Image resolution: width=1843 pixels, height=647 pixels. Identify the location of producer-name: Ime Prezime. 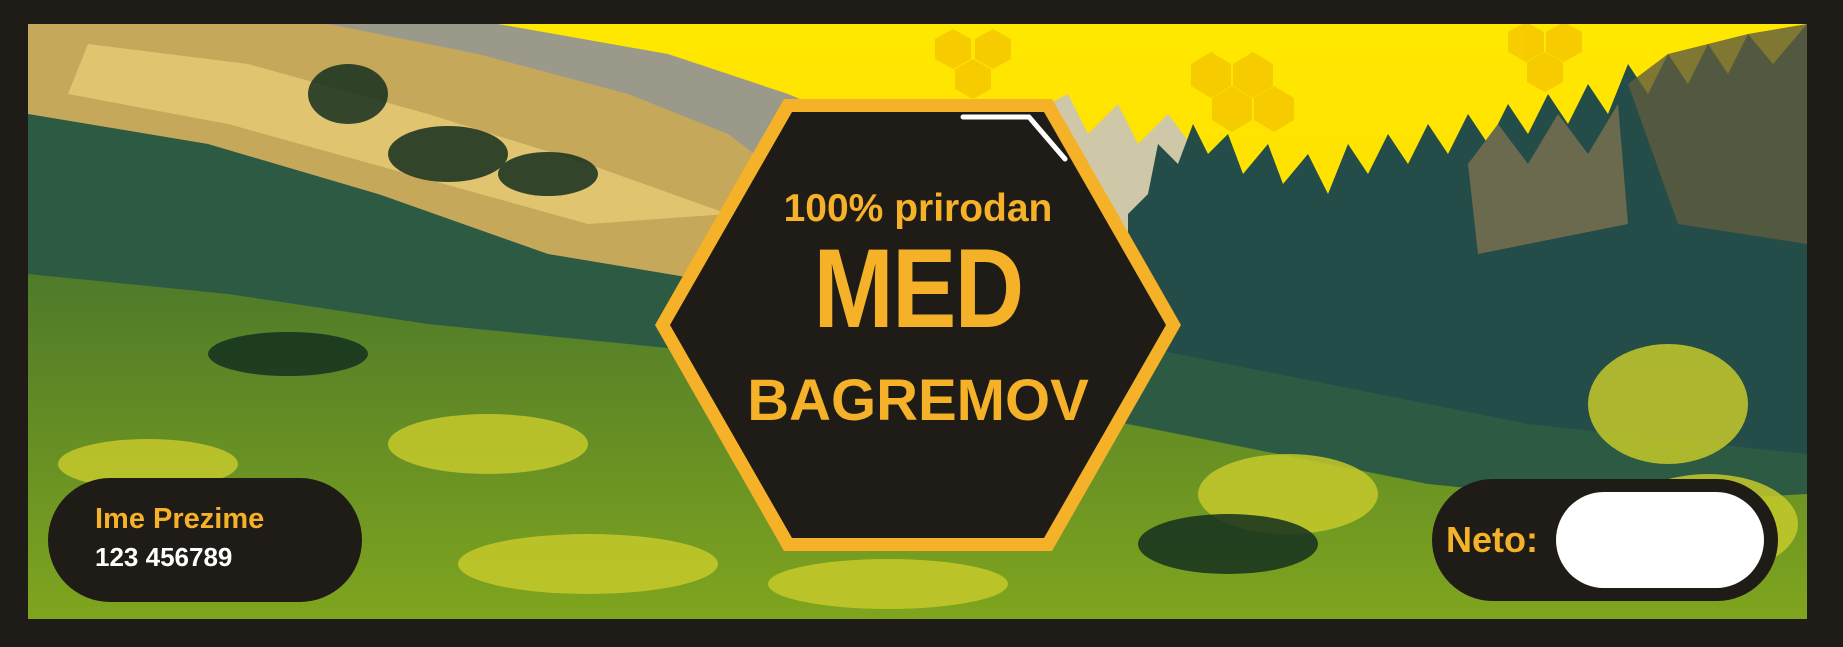
(180, 519).